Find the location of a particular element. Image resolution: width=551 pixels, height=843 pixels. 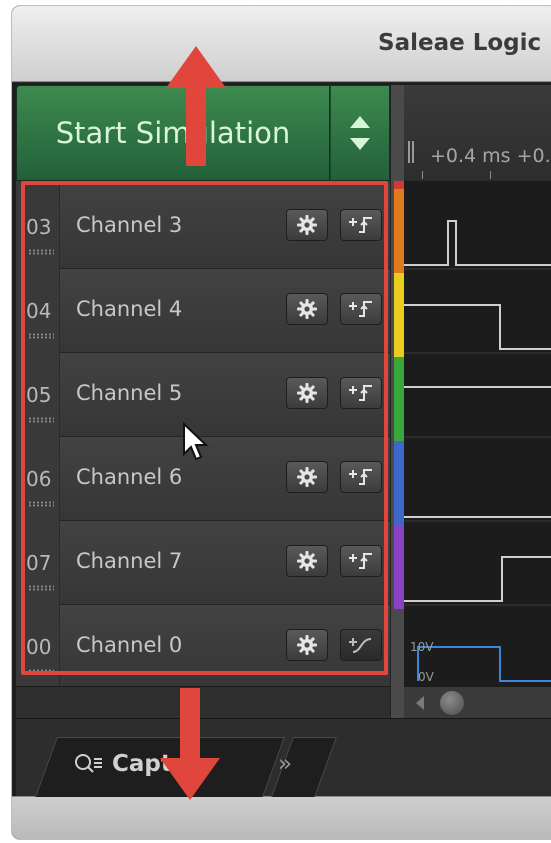

channel-name: Channel 3 is located at coordinates (129, 225).